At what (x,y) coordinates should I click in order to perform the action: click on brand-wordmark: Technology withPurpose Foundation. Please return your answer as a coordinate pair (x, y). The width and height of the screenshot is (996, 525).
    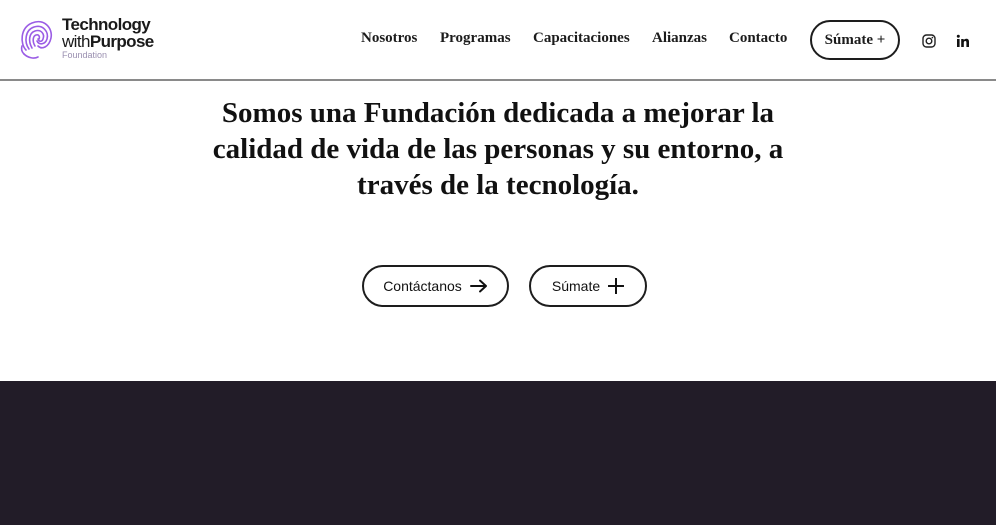
    Looking at the image, I should click on (108, 38).